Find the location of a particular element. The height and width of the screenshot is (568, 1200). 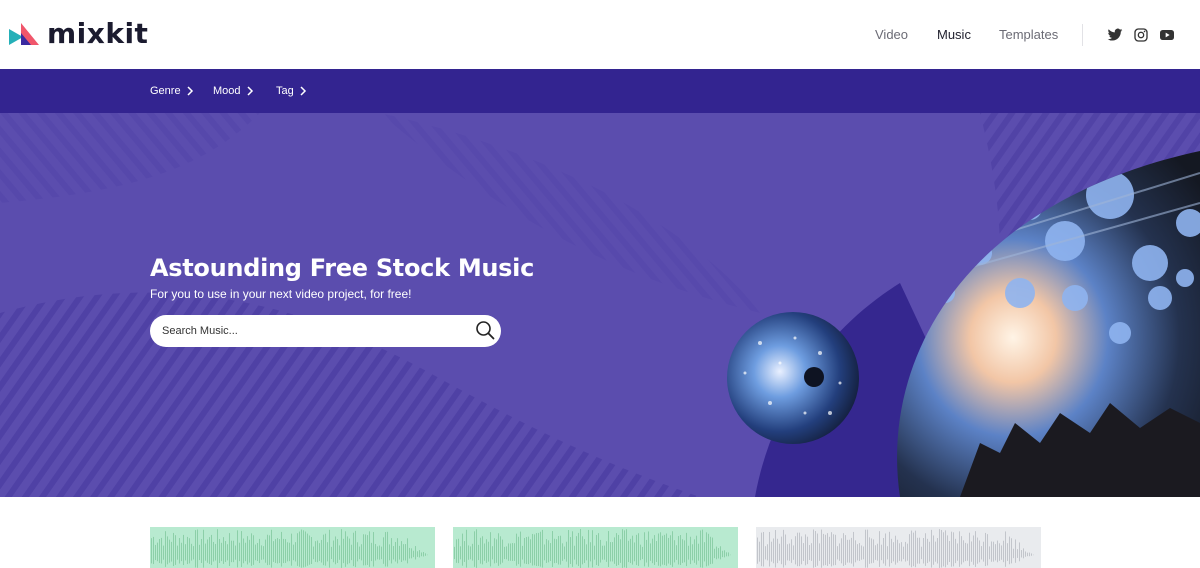

subnav-genre: Genre is located at coordinates (172, 91).